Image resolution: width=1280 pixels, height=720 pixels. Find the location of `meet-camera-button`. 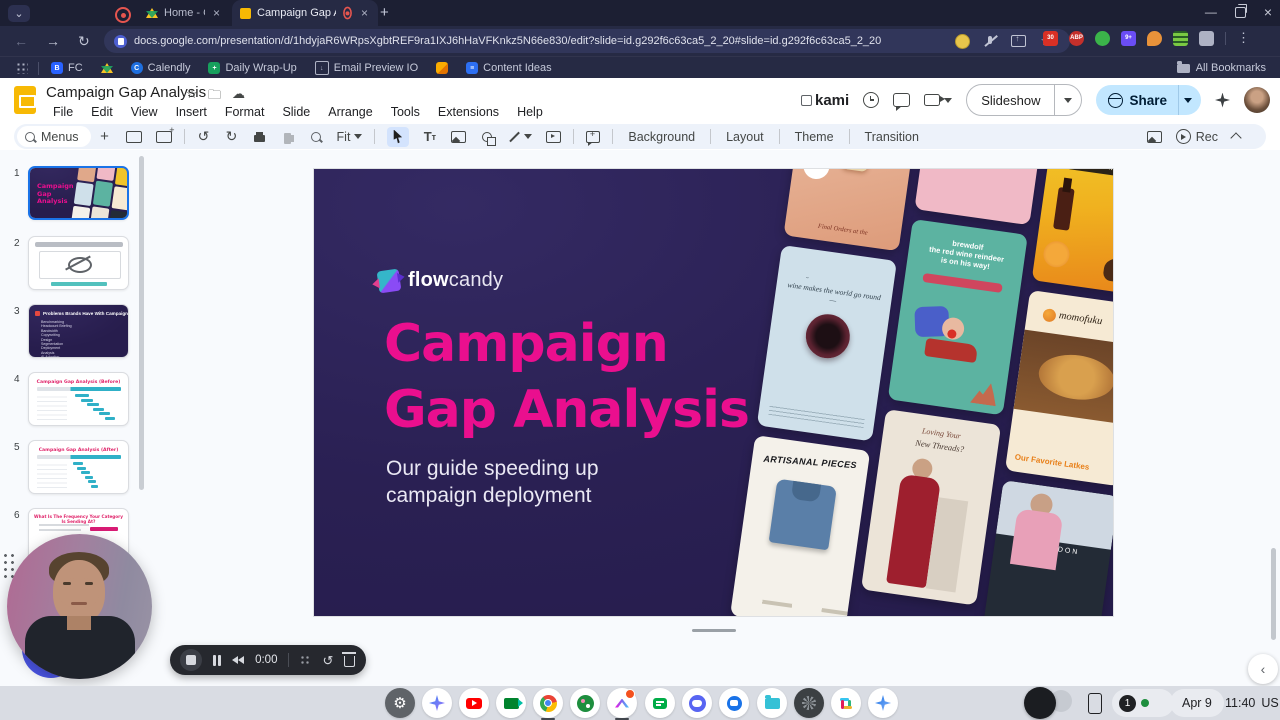

meet-camera-button is located at coordinates (938, 100).